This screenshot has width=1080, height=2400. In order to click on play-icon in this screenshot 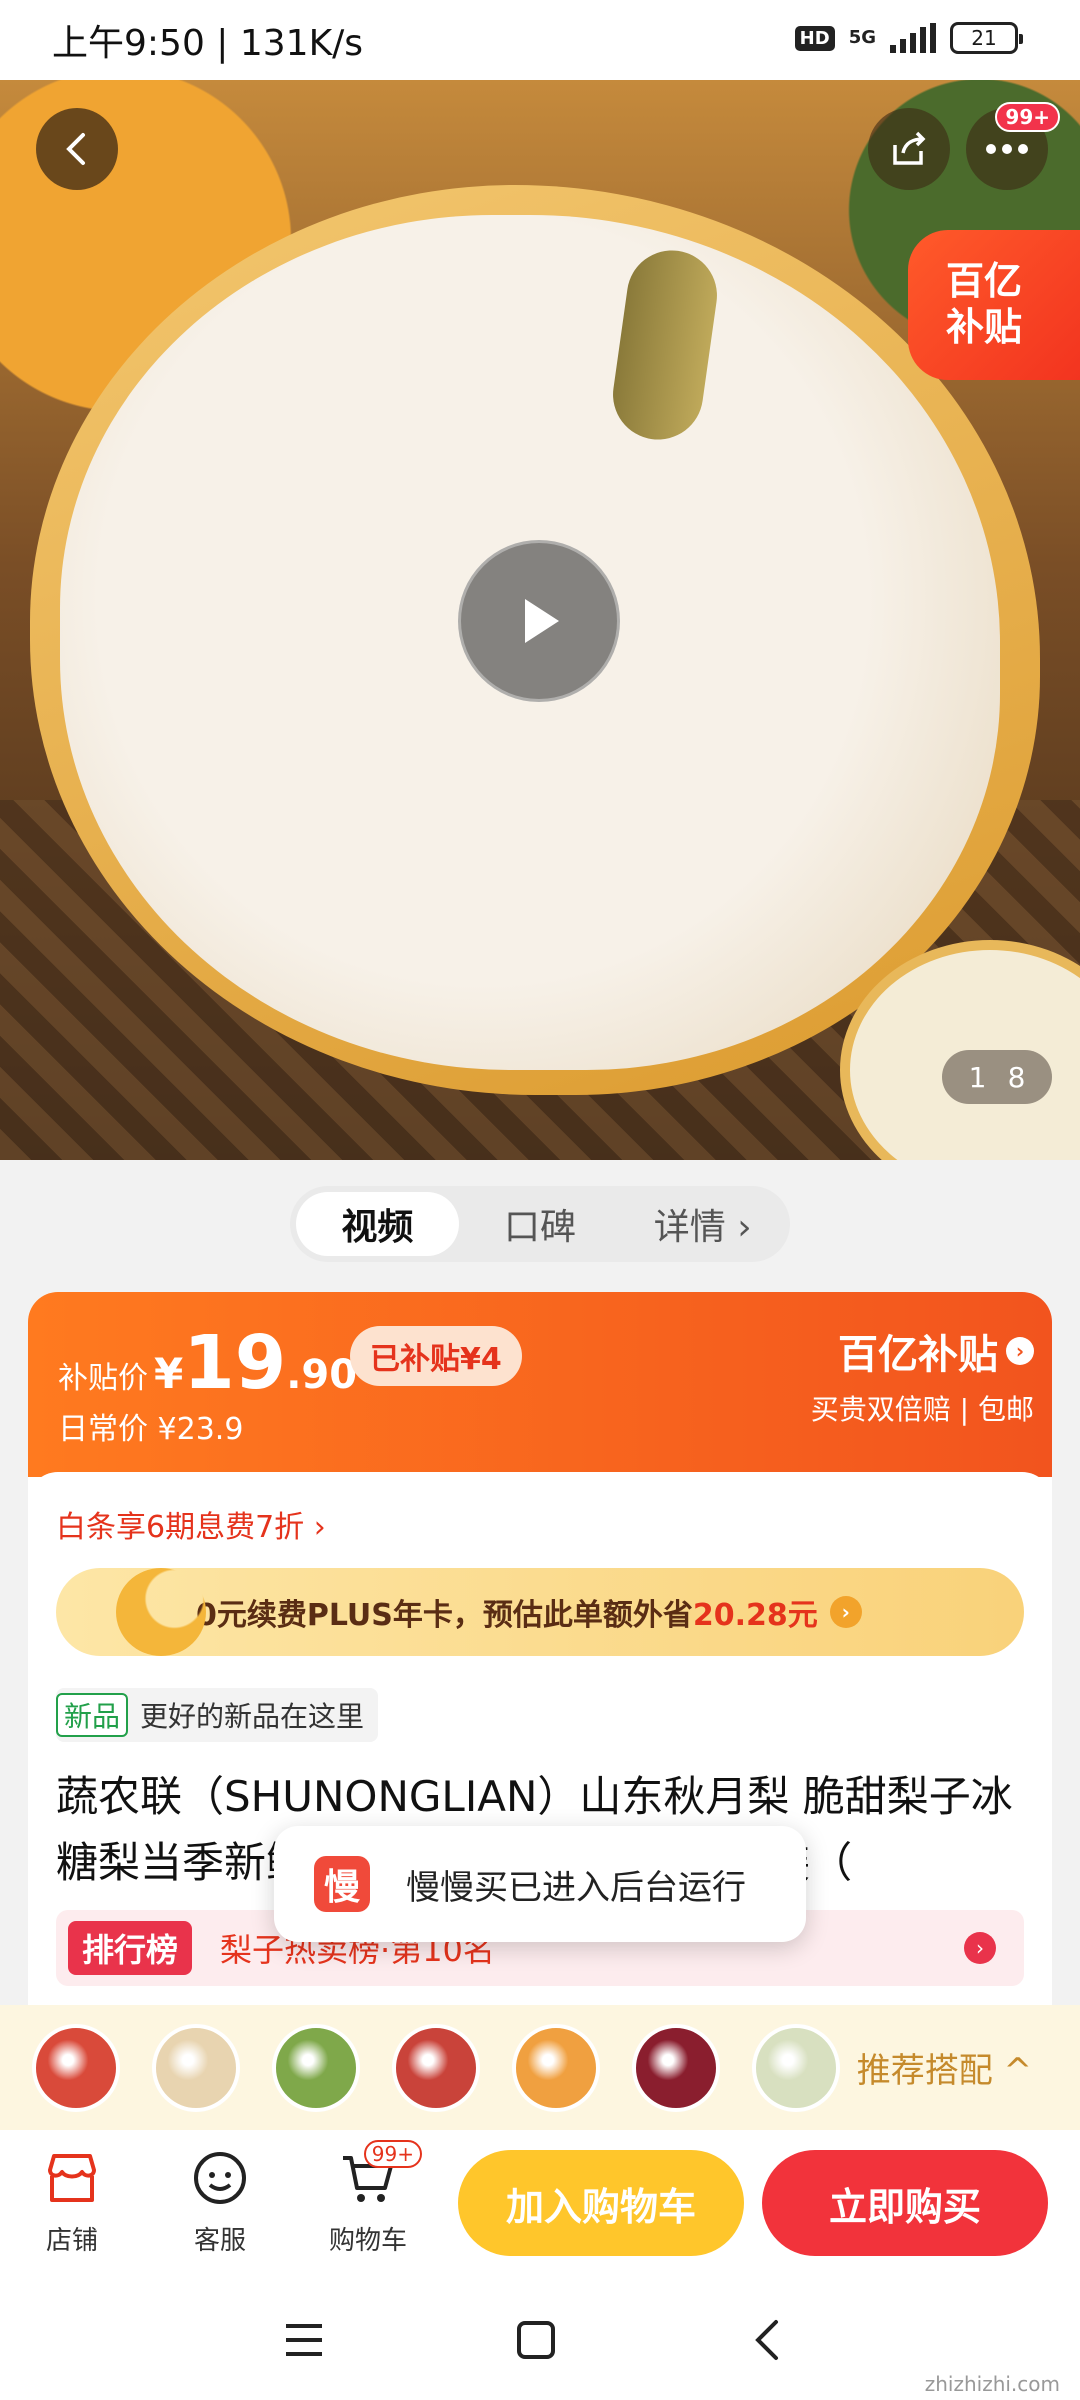, I will do `click(542, 621)`.